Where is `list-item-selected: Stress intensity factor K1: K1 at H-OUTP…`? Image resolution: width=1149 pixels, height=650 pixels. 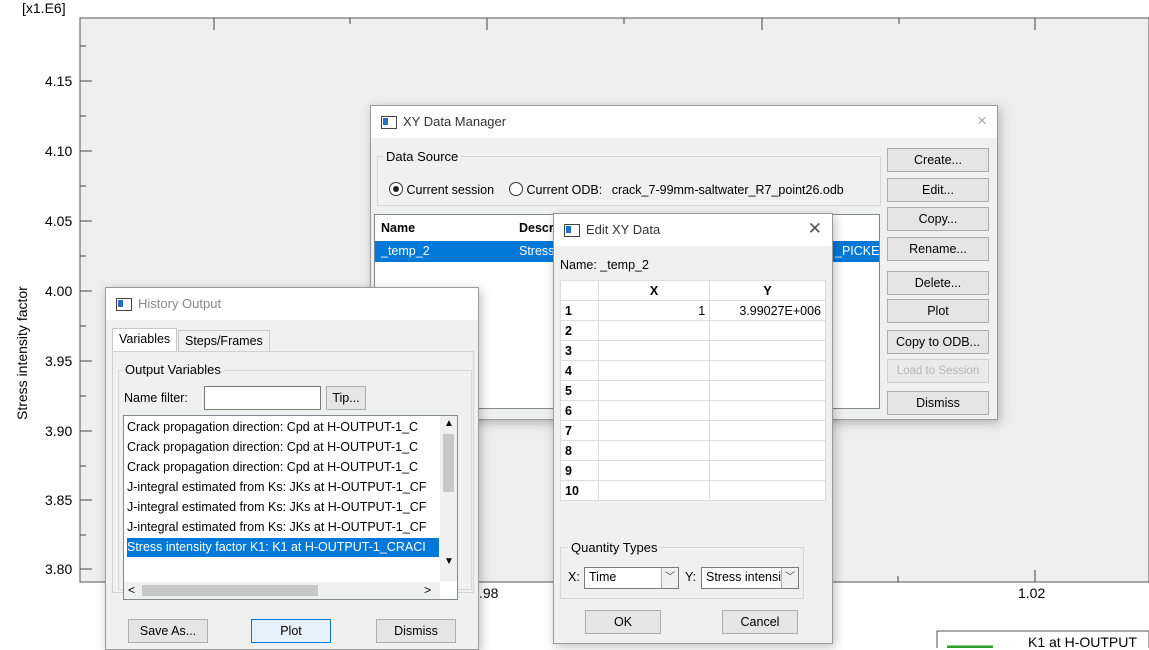 list-item-selected: Stress intensity factor K1: K1 at H-OUTP… is located at coordinates (283, 547).